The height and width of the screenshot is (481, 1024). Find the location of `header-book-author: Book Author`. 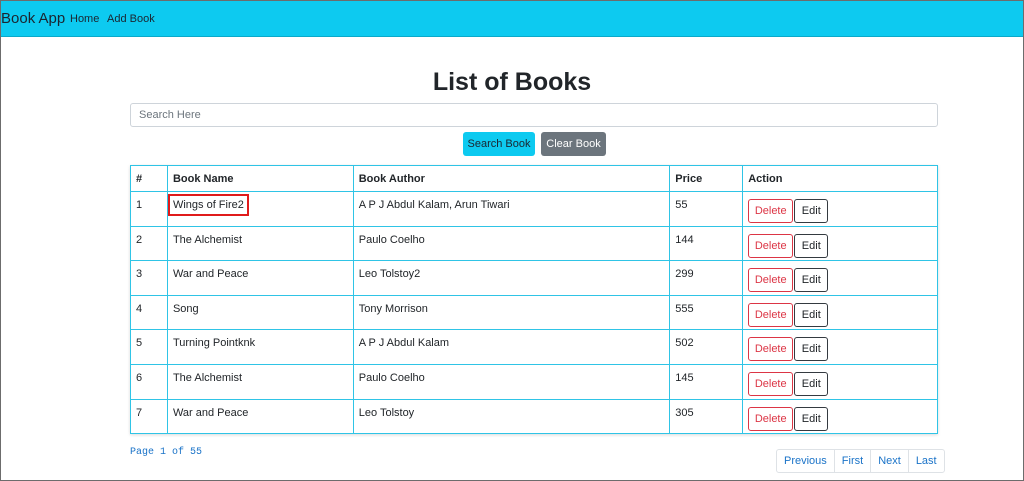

header-book-author: Book Author is located at coordinates (511, 178).